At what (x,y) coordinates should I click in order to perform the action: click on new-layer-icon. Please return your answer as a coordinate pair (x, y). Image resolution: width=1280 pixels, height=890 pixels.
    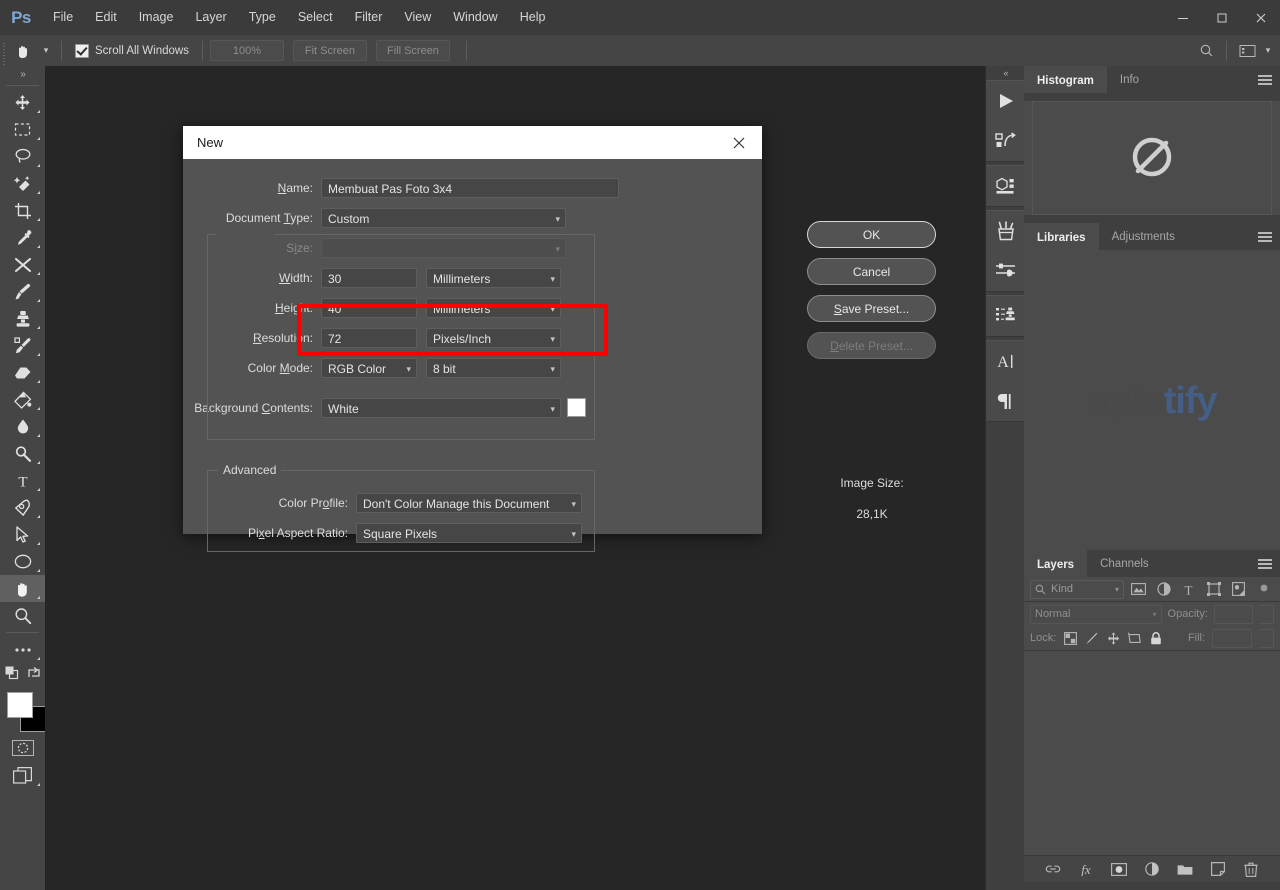
    Looking at the image, I should click on (1218, 869).